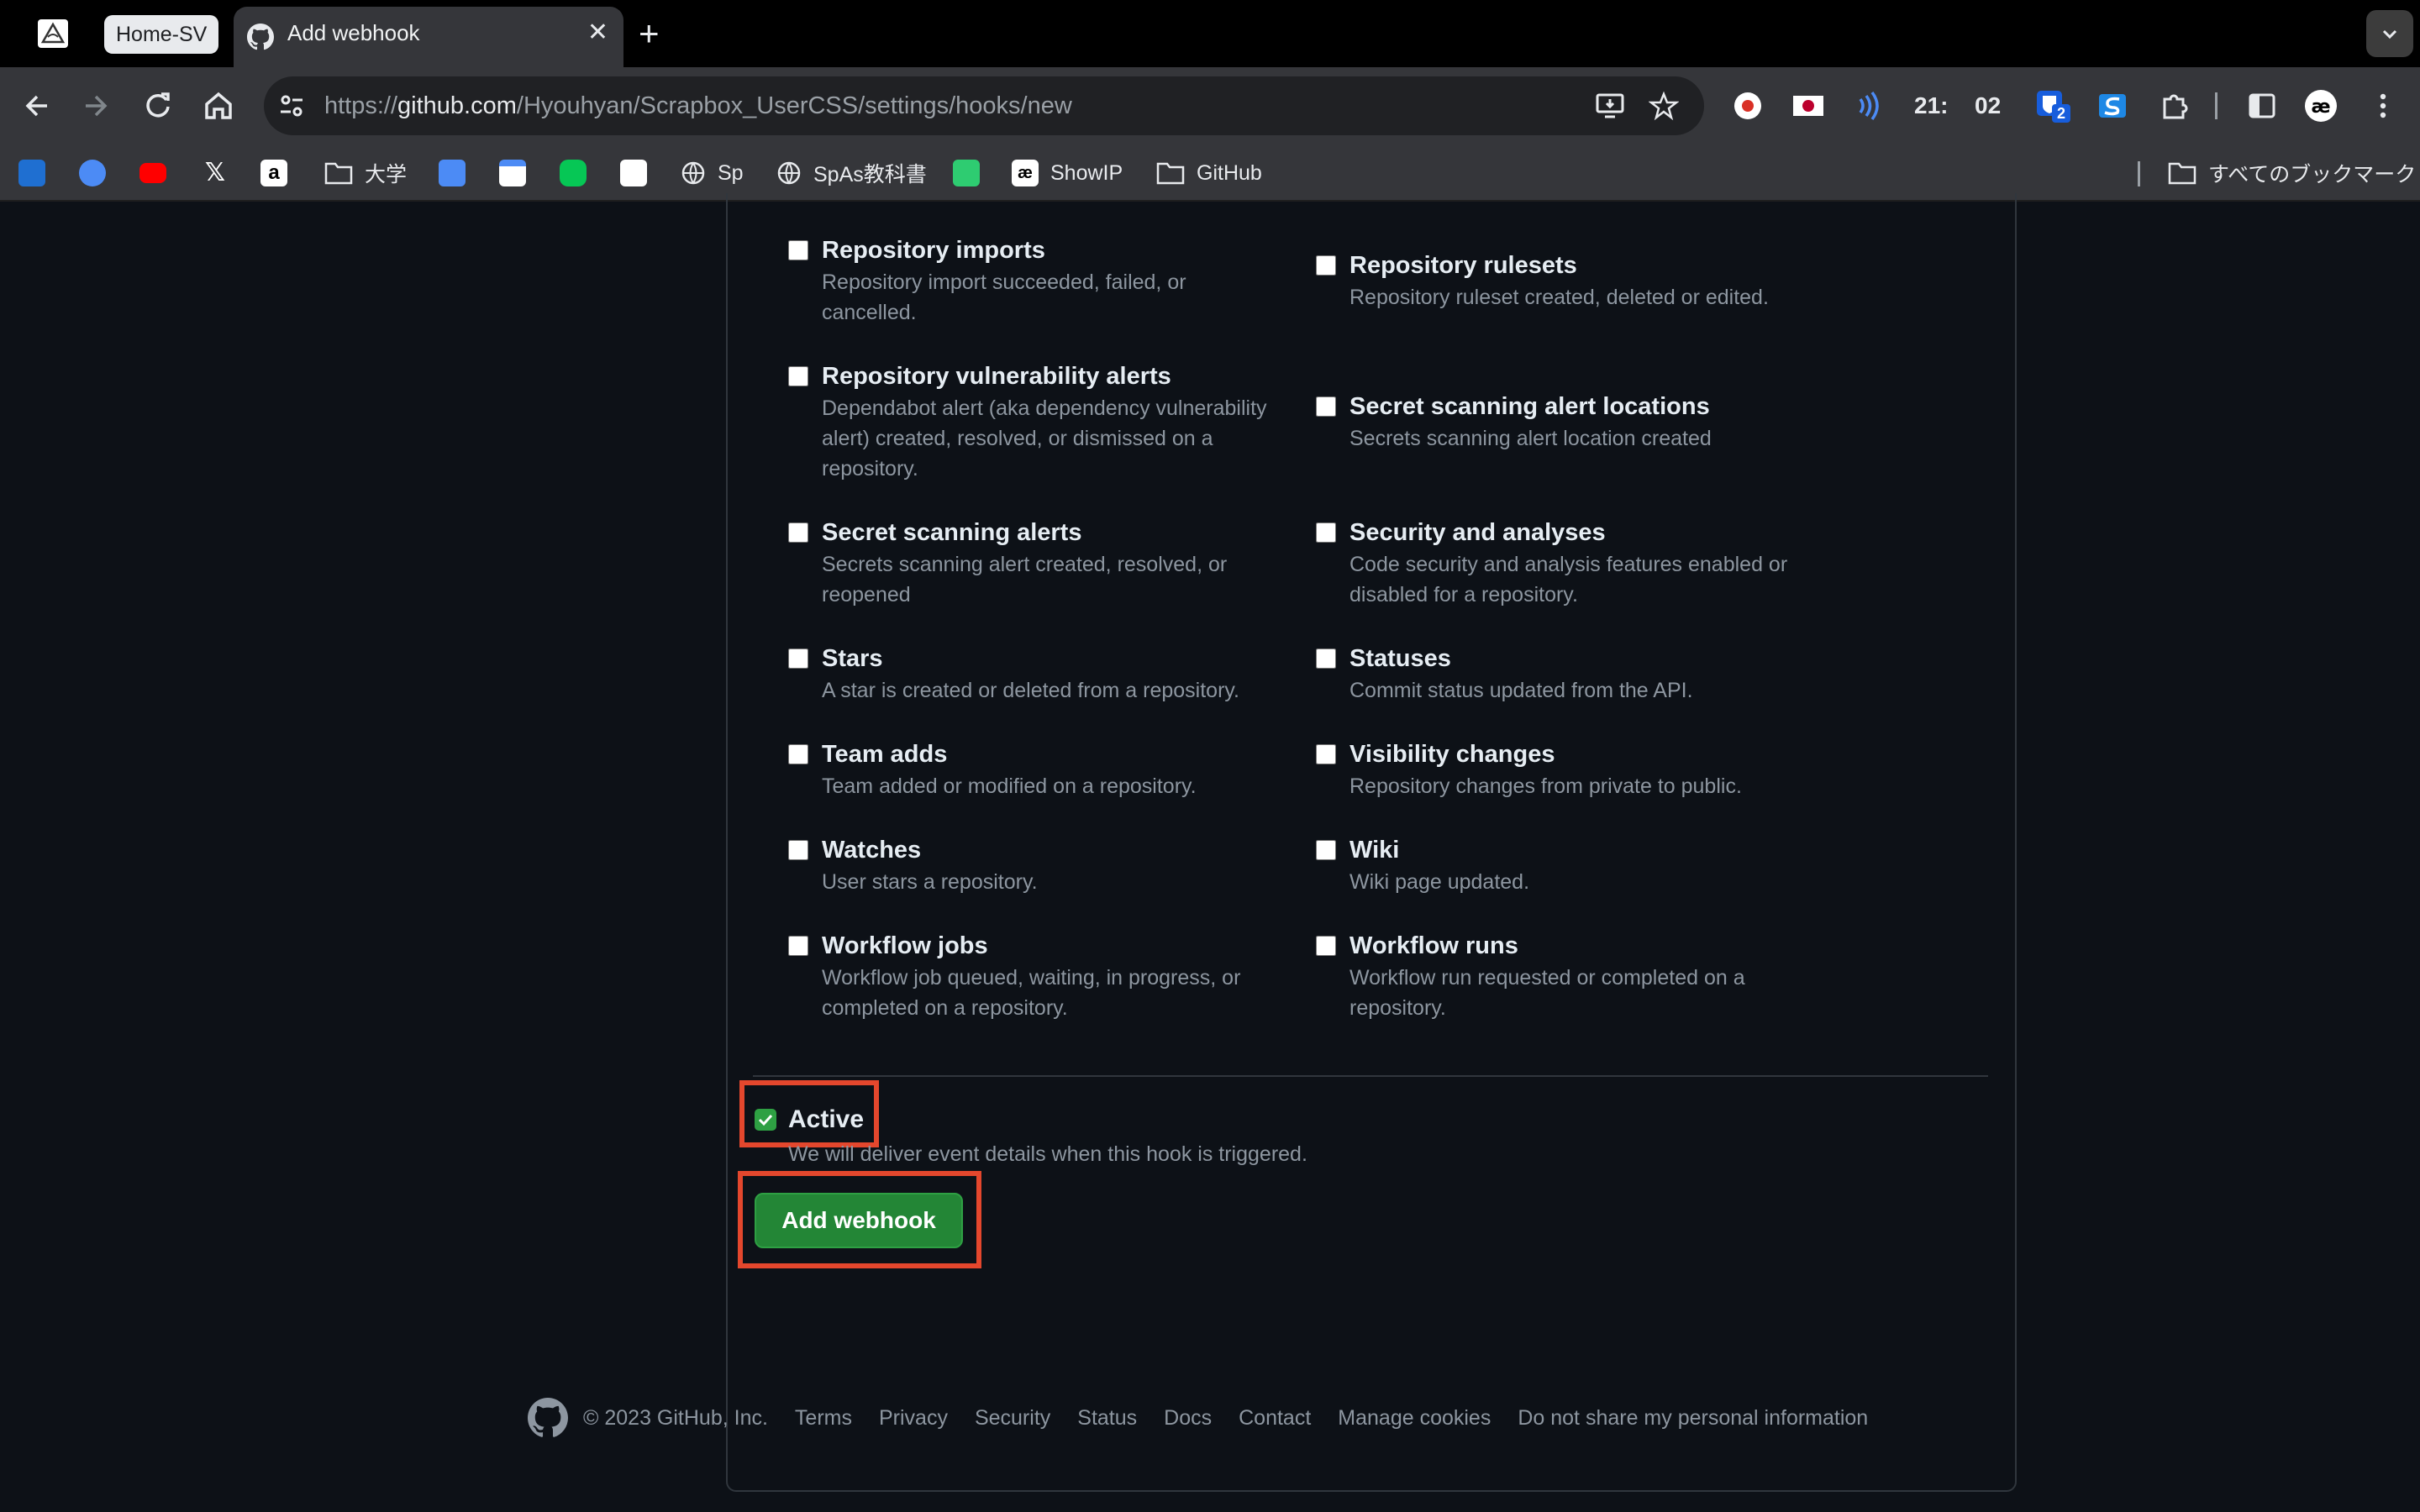 The width and height of the screenshot is (2420, 1512). Describe the element at coordinates (2292, 173) in the screenshot. I see `all-bookmarks-button: すべてのブックマーク` at that location.